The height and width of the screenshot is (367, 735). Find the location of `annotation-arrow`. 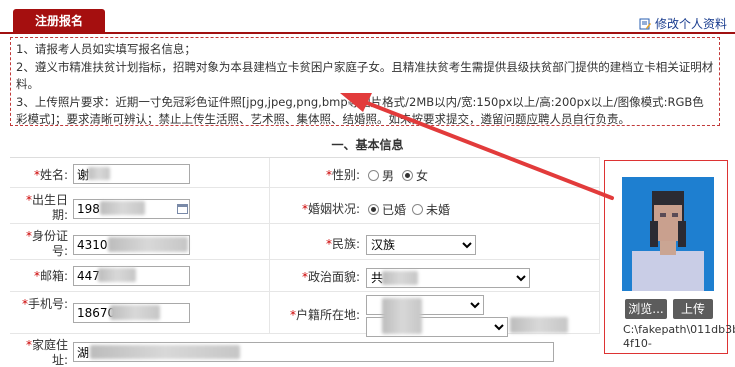

annotation-arrow is located at coordinates (477, 146).